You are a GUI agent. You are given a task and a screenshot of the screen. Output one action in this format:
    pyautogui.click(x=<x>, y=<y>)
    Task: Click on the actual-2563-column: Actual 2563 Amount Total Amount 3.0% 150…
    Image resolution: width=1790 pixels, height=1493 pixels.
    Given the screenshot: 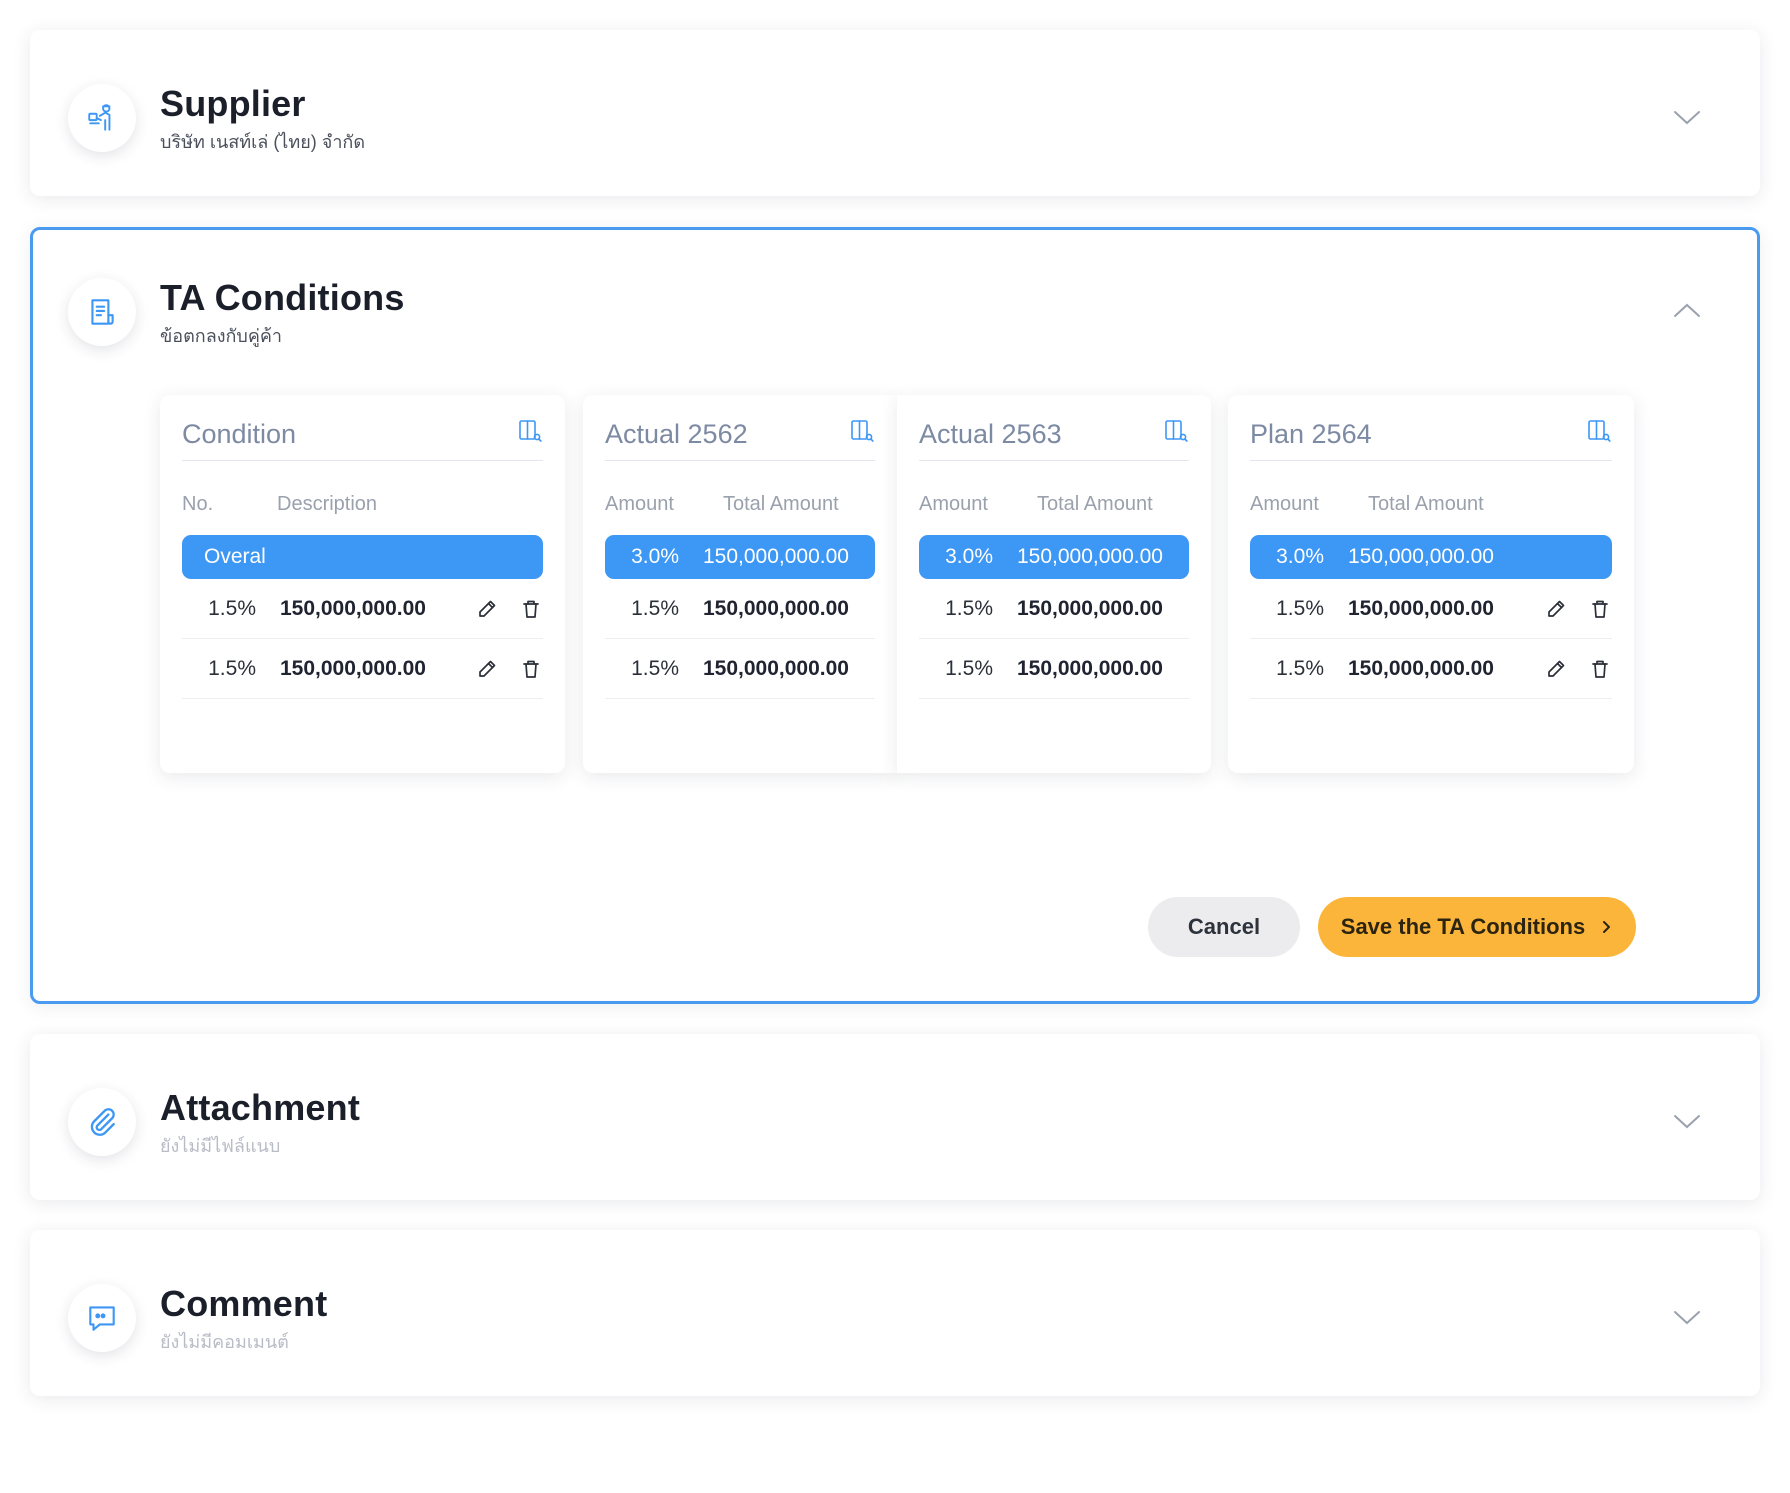 What is the action you would take?
    pyautogui.click(x=1054, y=584)
    